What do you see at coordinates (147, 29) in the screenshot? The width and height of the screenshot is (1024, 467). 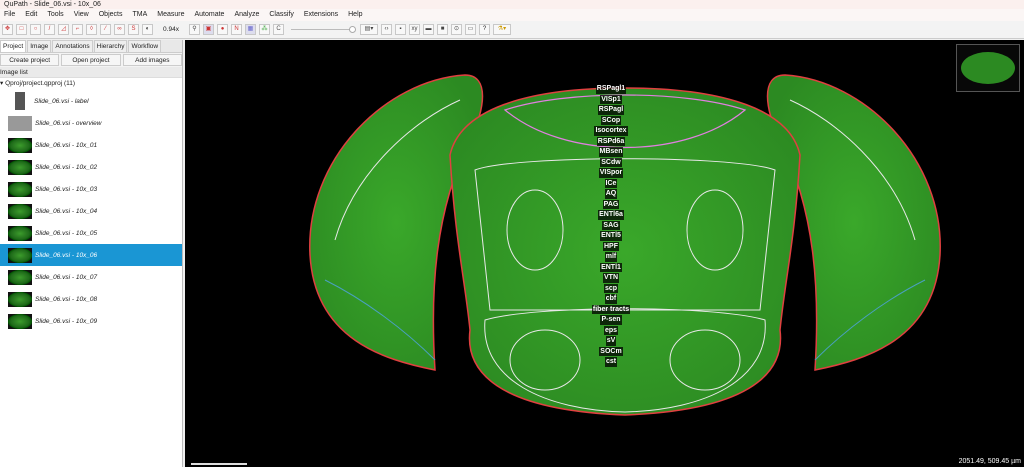 I see `brightness-contrast-icon: ◐` at bounding box center [147, 29].